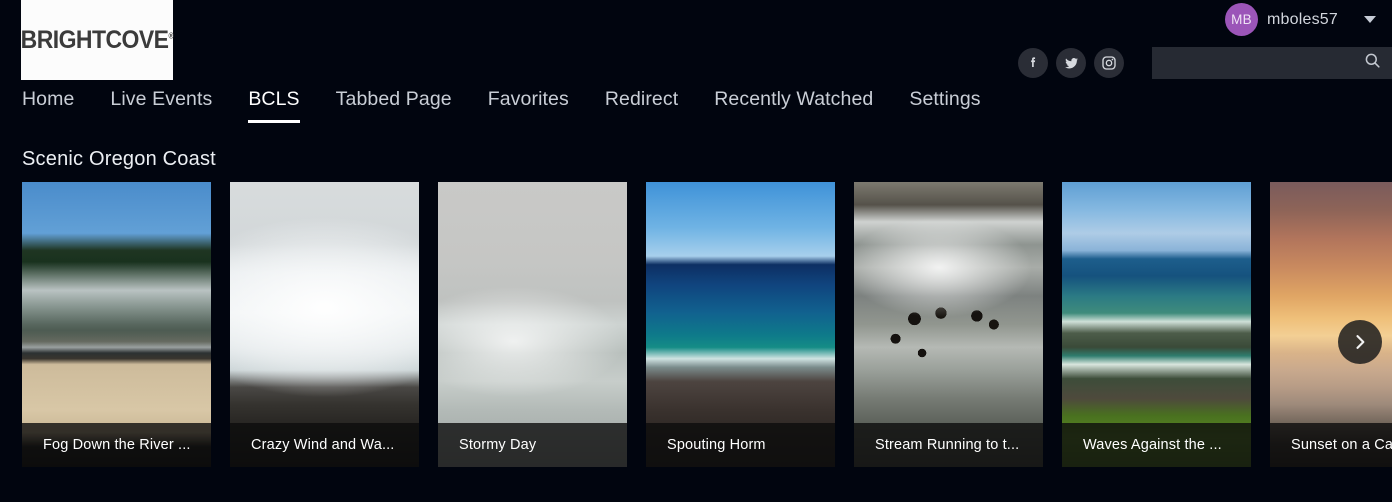 This screenshot has height=502, width=1392. I want to click on user-menu: MB mboles57, so click(1301, 19).